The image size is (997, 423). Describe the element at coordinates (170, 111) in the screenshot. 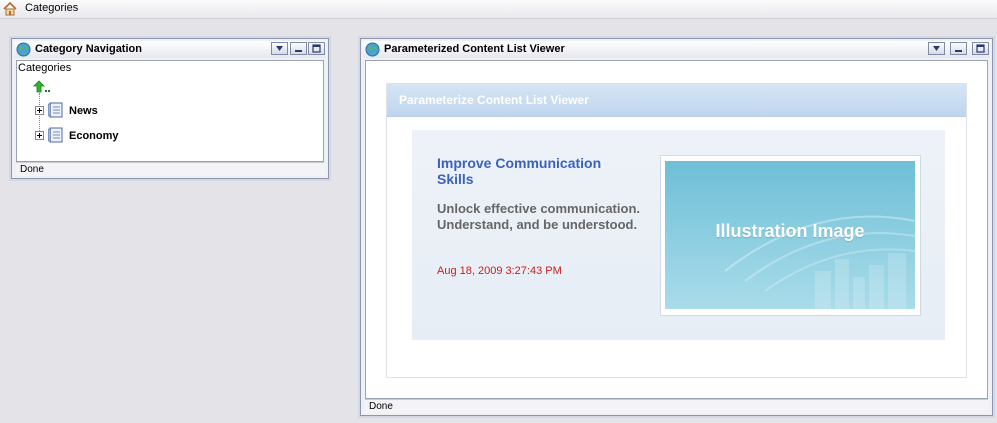

I see `category-tree-panel: Categories News Economy` at that location.